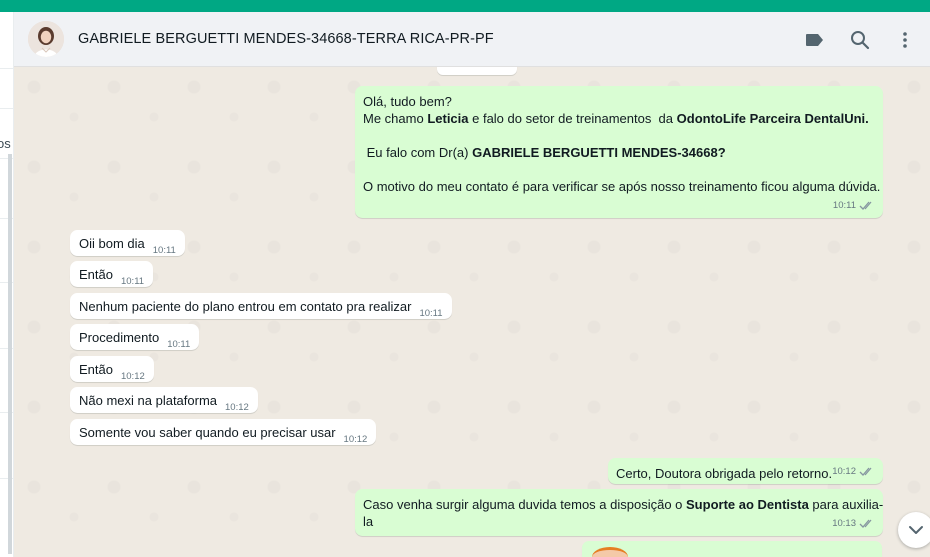 Image resolution: width=930 pixels, height=557 pixels. Describe the element at coordinates (10, 354) in the screenshot. I see `chat-list-scrollbar` at that location.